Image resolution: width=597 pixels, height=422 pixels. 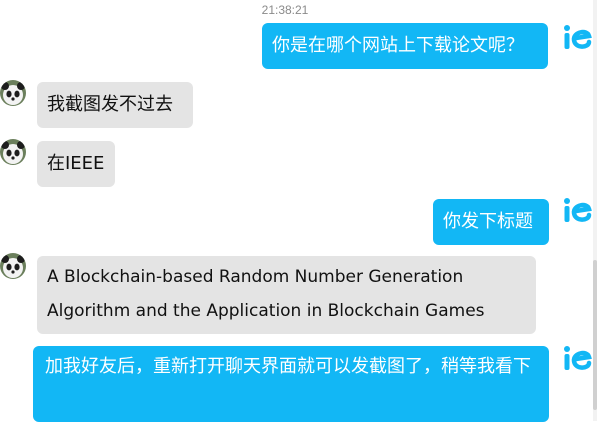 What do you see at coordinates (115, 105) in the screenshot?
I see `incoming-message: 我截图发不过去` at bounding box center [115, 105].